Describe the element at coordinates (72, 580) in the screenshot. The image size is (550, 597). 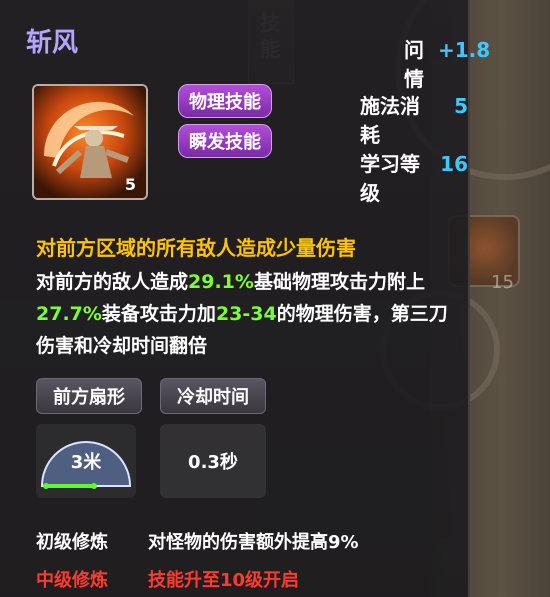
I see `mastery-name: 中级修炼` at that location.